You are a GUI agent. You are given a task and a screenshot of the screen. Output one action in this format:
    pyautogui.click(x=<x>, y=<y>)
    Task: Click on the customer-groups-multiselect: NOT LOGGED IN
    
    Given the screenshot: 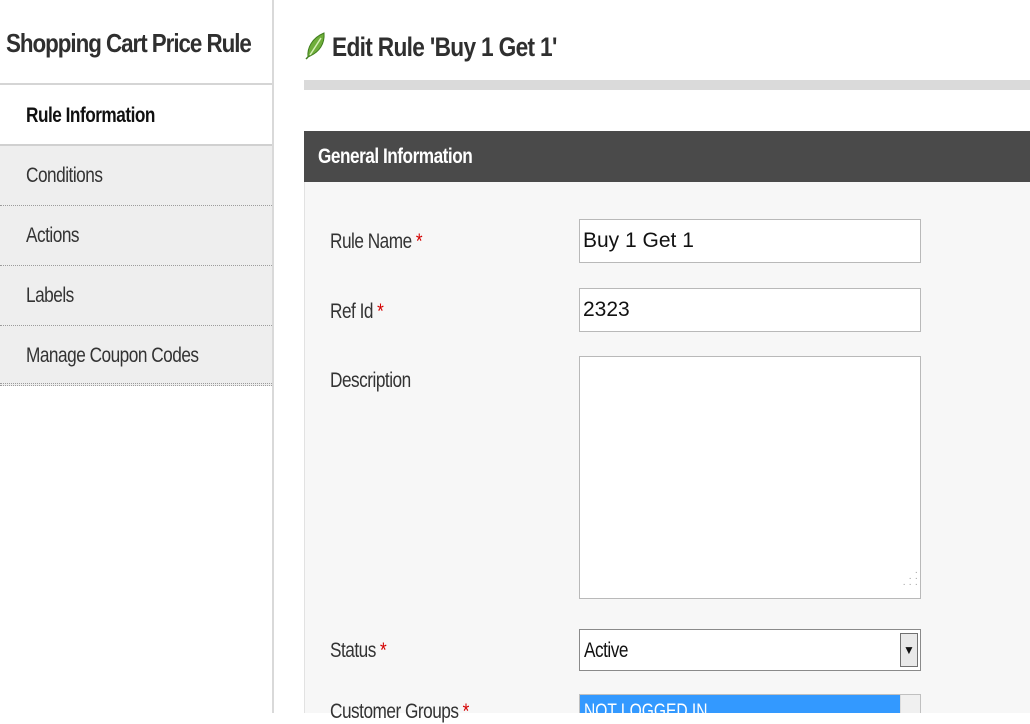 What is the action you would take?
    pyautogui.click(x=750, y=703)
    